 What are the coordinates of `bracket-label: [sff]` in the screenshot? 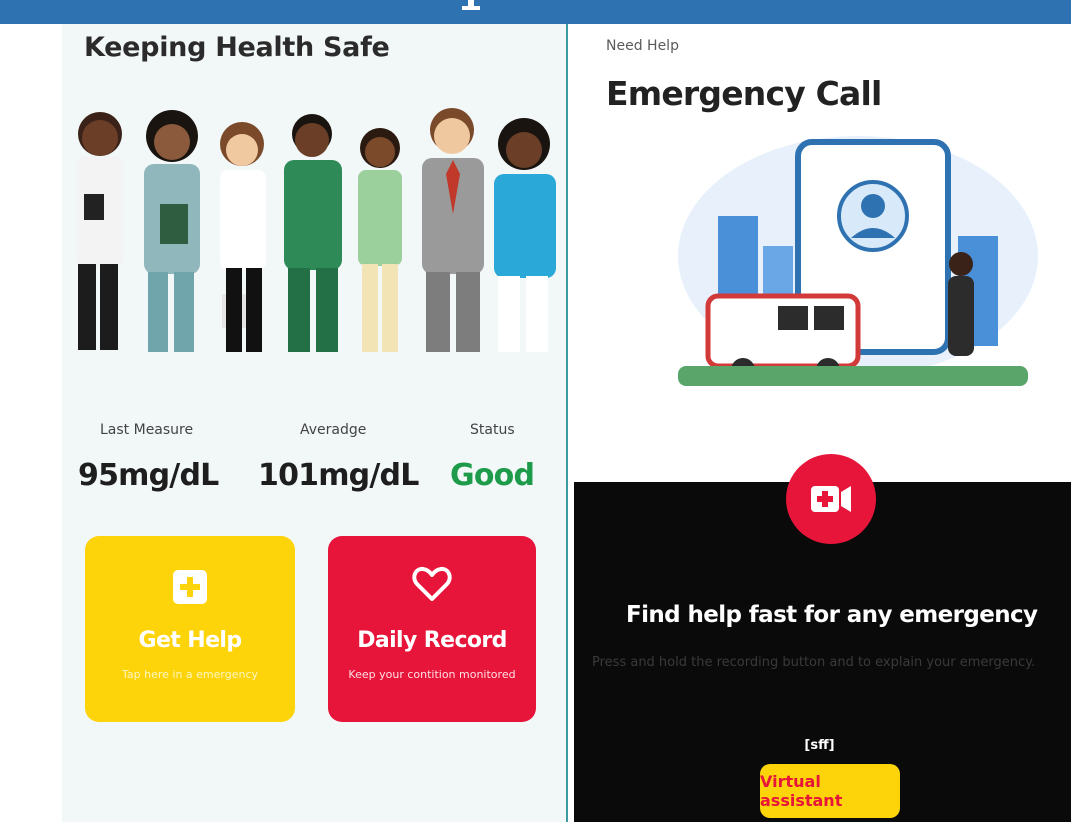 It's located at (819, 745).